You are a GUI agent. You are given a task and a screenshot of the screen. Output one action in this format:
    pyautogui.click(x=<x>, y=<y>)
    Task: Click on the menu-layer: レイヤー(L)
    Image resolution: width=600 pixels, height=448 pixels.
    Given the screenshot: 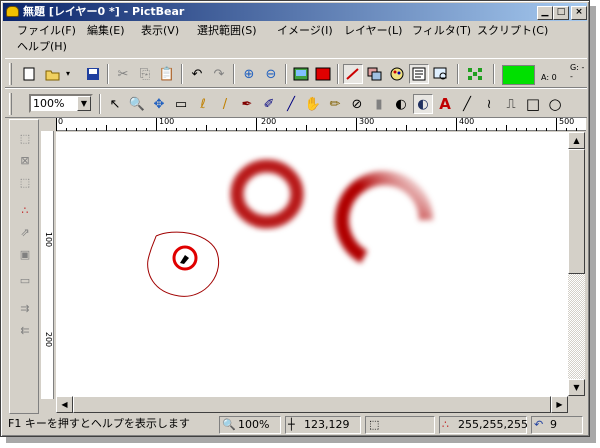 What is the action you would take?
    pyautogui.click(x=373, y=31)
    